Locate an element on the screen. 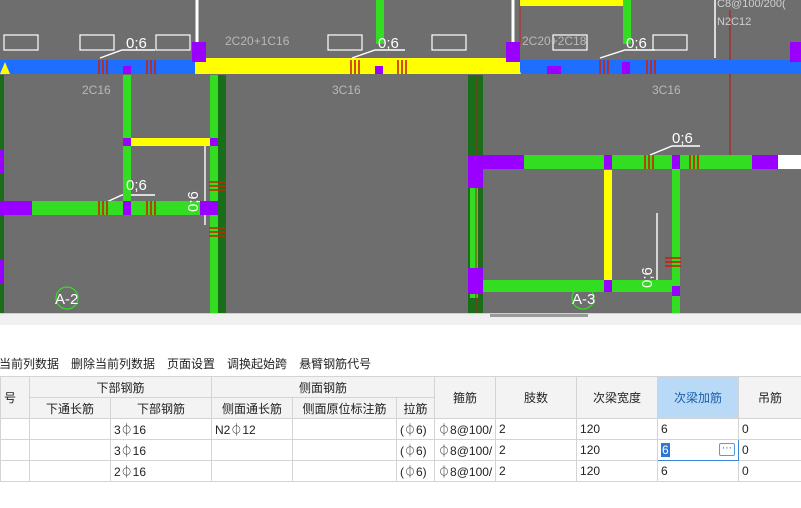  header-stirrup: 箍筋 is located at coordinates (465, 397).